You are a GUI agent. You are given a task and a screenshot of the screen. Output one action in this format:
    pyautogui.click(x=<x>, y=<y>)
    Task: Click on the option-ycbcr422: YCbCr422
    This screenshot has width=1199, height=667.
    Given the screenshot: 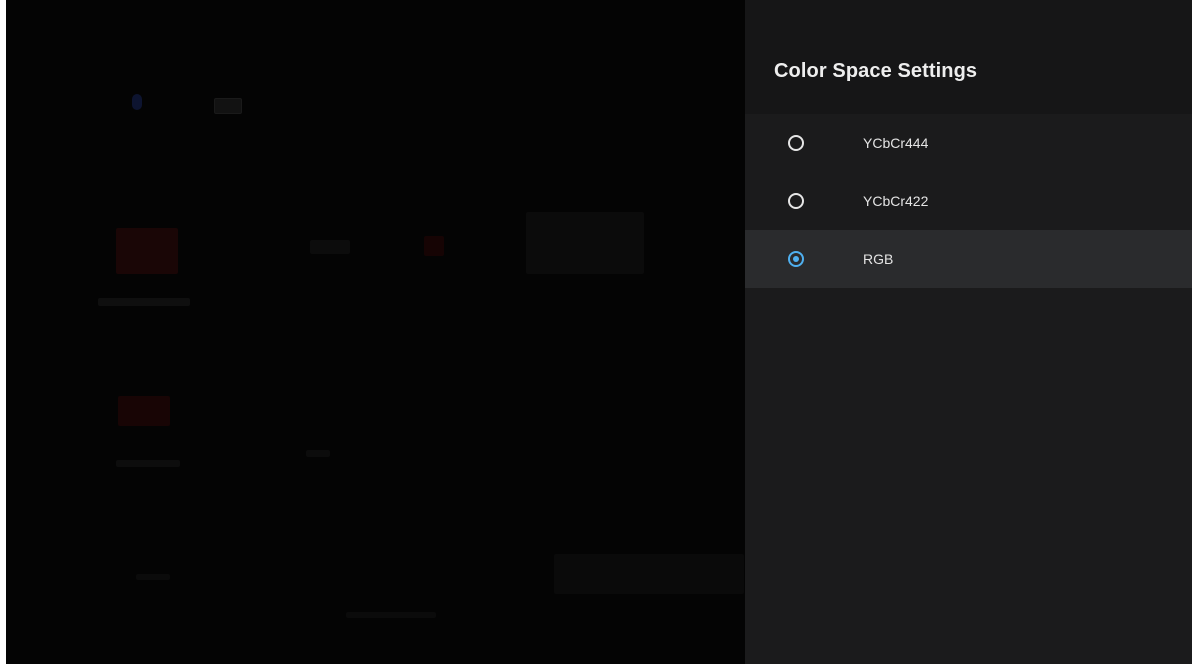 What is the action you would take?
    pyautogui.click(x=968, y=201)
    